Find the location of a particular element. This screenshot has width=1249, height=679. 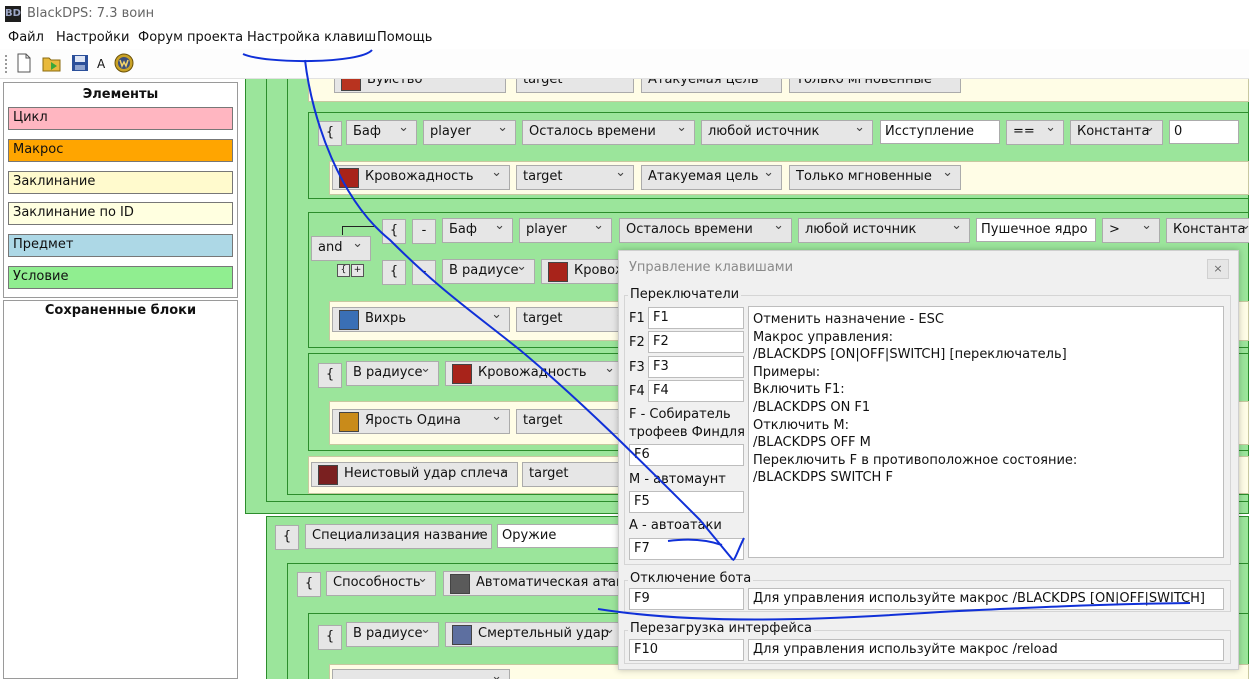

spell-select: Смертельный удар is located at coordinates (534, 634).